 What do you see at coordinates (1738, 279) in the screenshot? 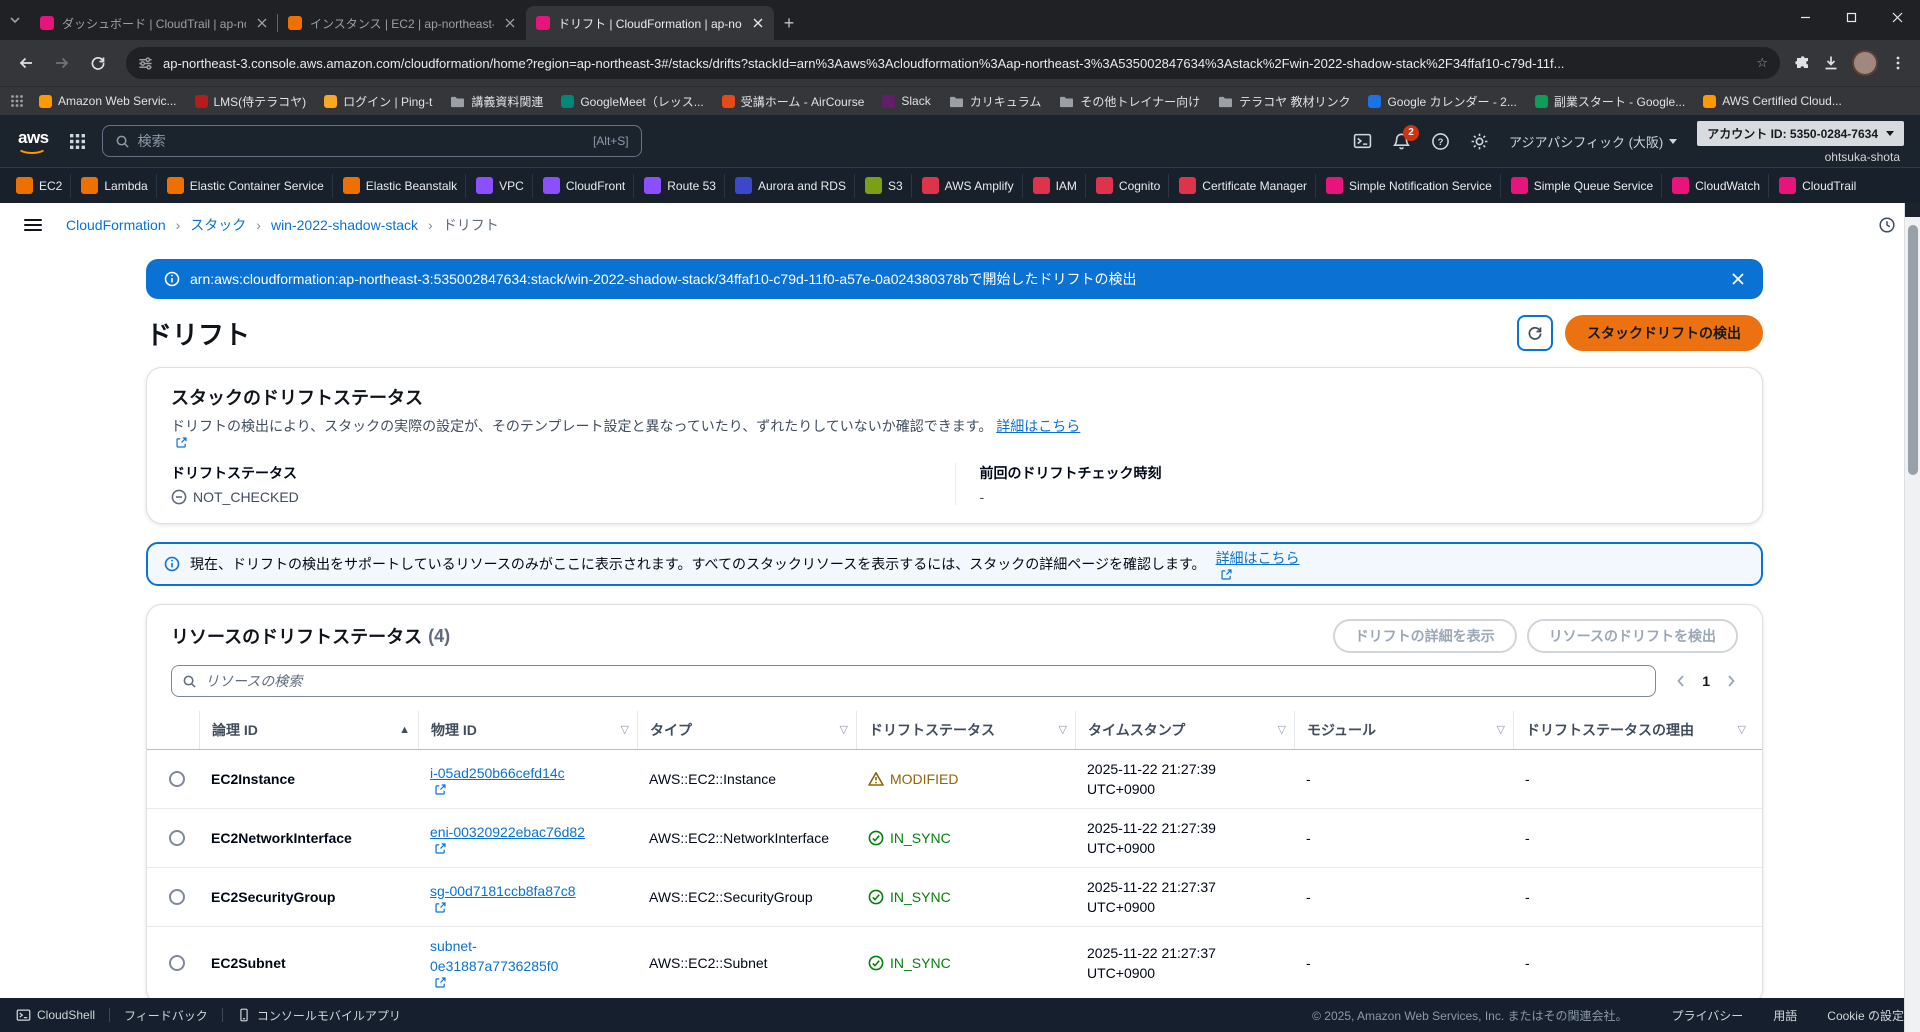
I see `close-icon` at bounding box center [1738, 279].